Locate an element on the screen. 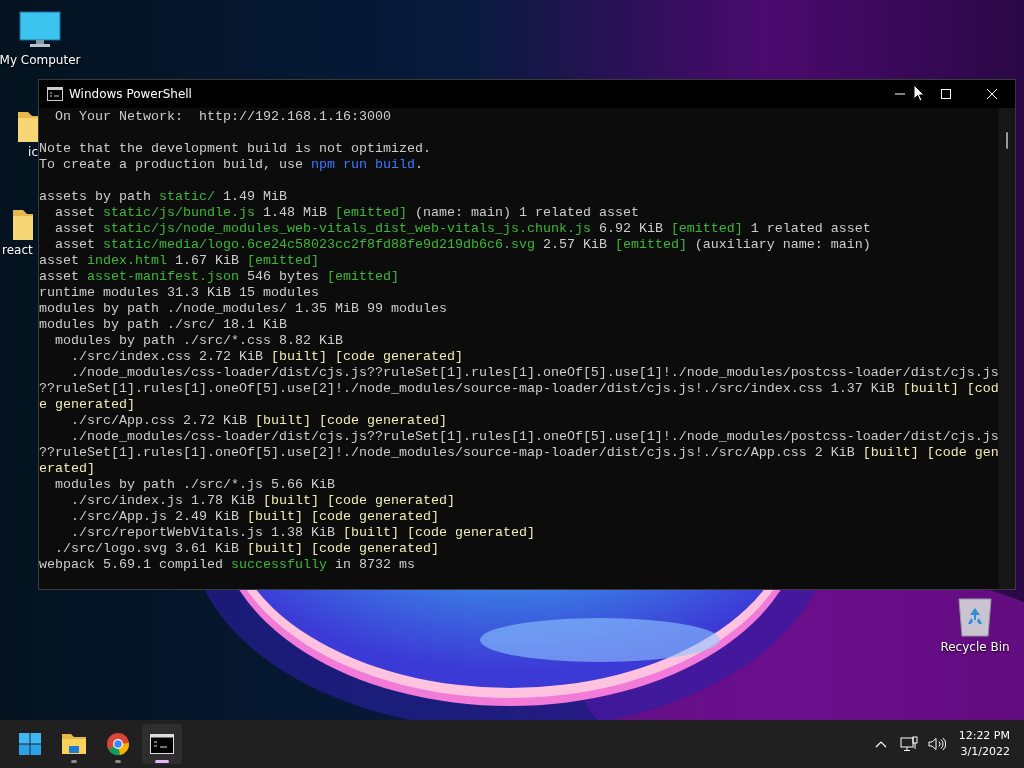  desktop-icon: ic is located at coordinates (28, 135).